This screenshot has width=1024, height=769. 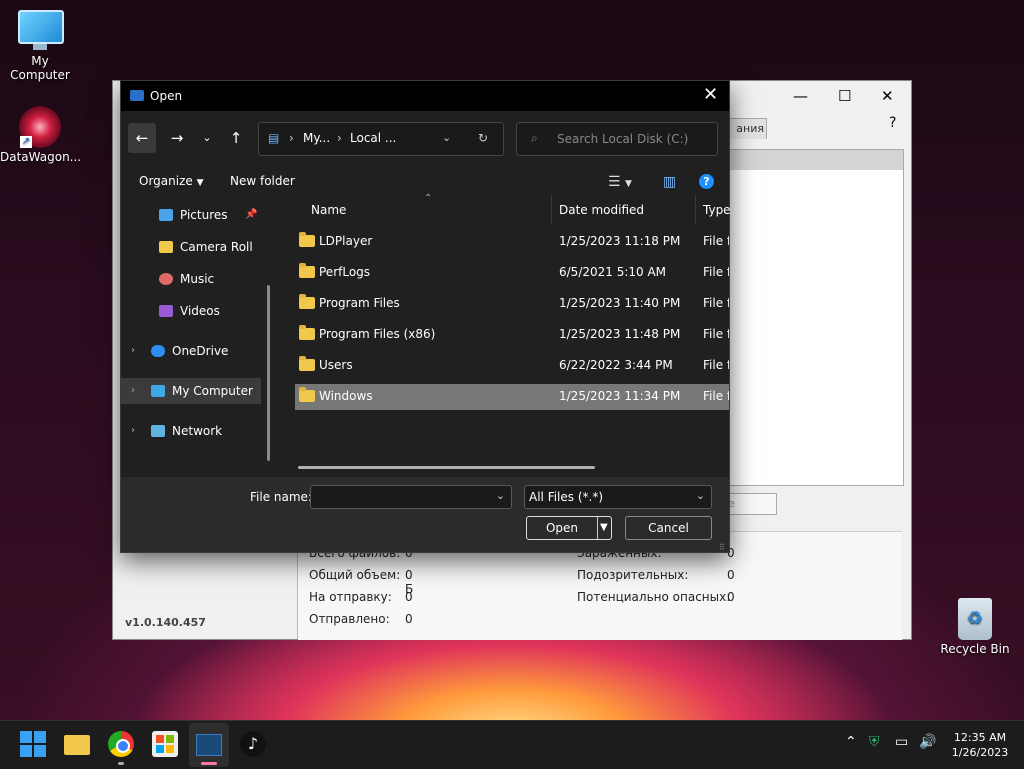 I want to click on desktop-icon-recycle-bin: ♻ Recycle Bin, so click(x=975, y=627).